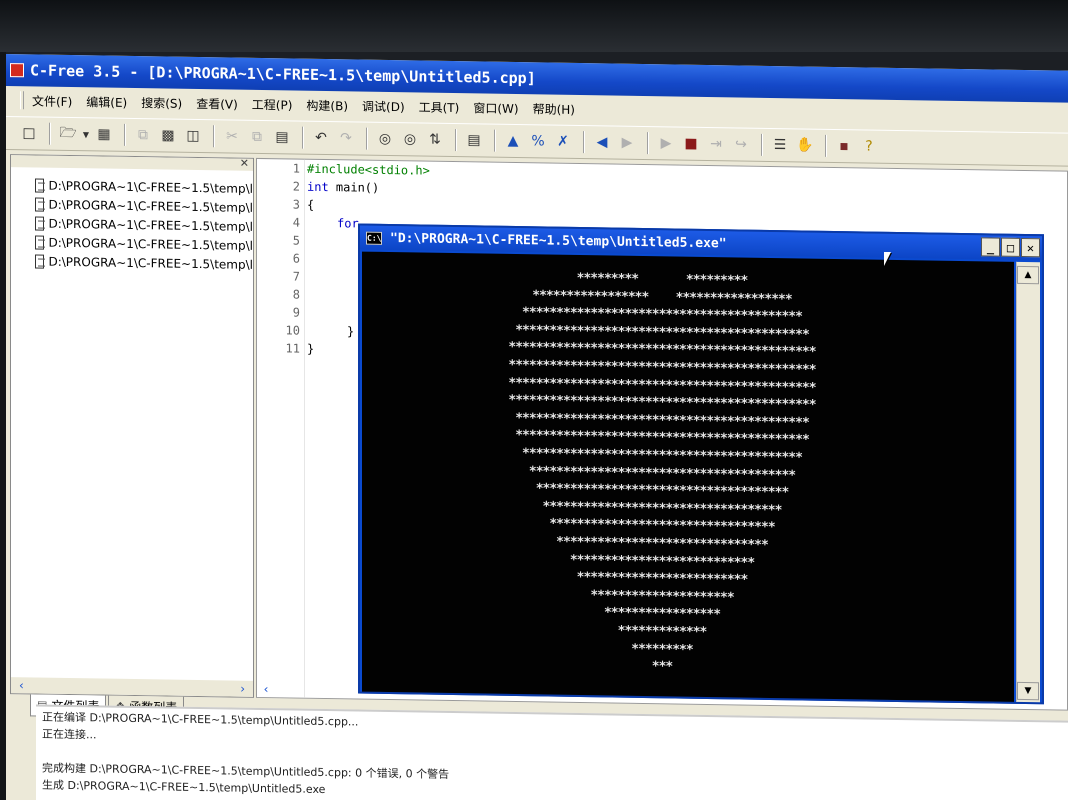  I want to click on save-icon: ▩, so click(168, 135).